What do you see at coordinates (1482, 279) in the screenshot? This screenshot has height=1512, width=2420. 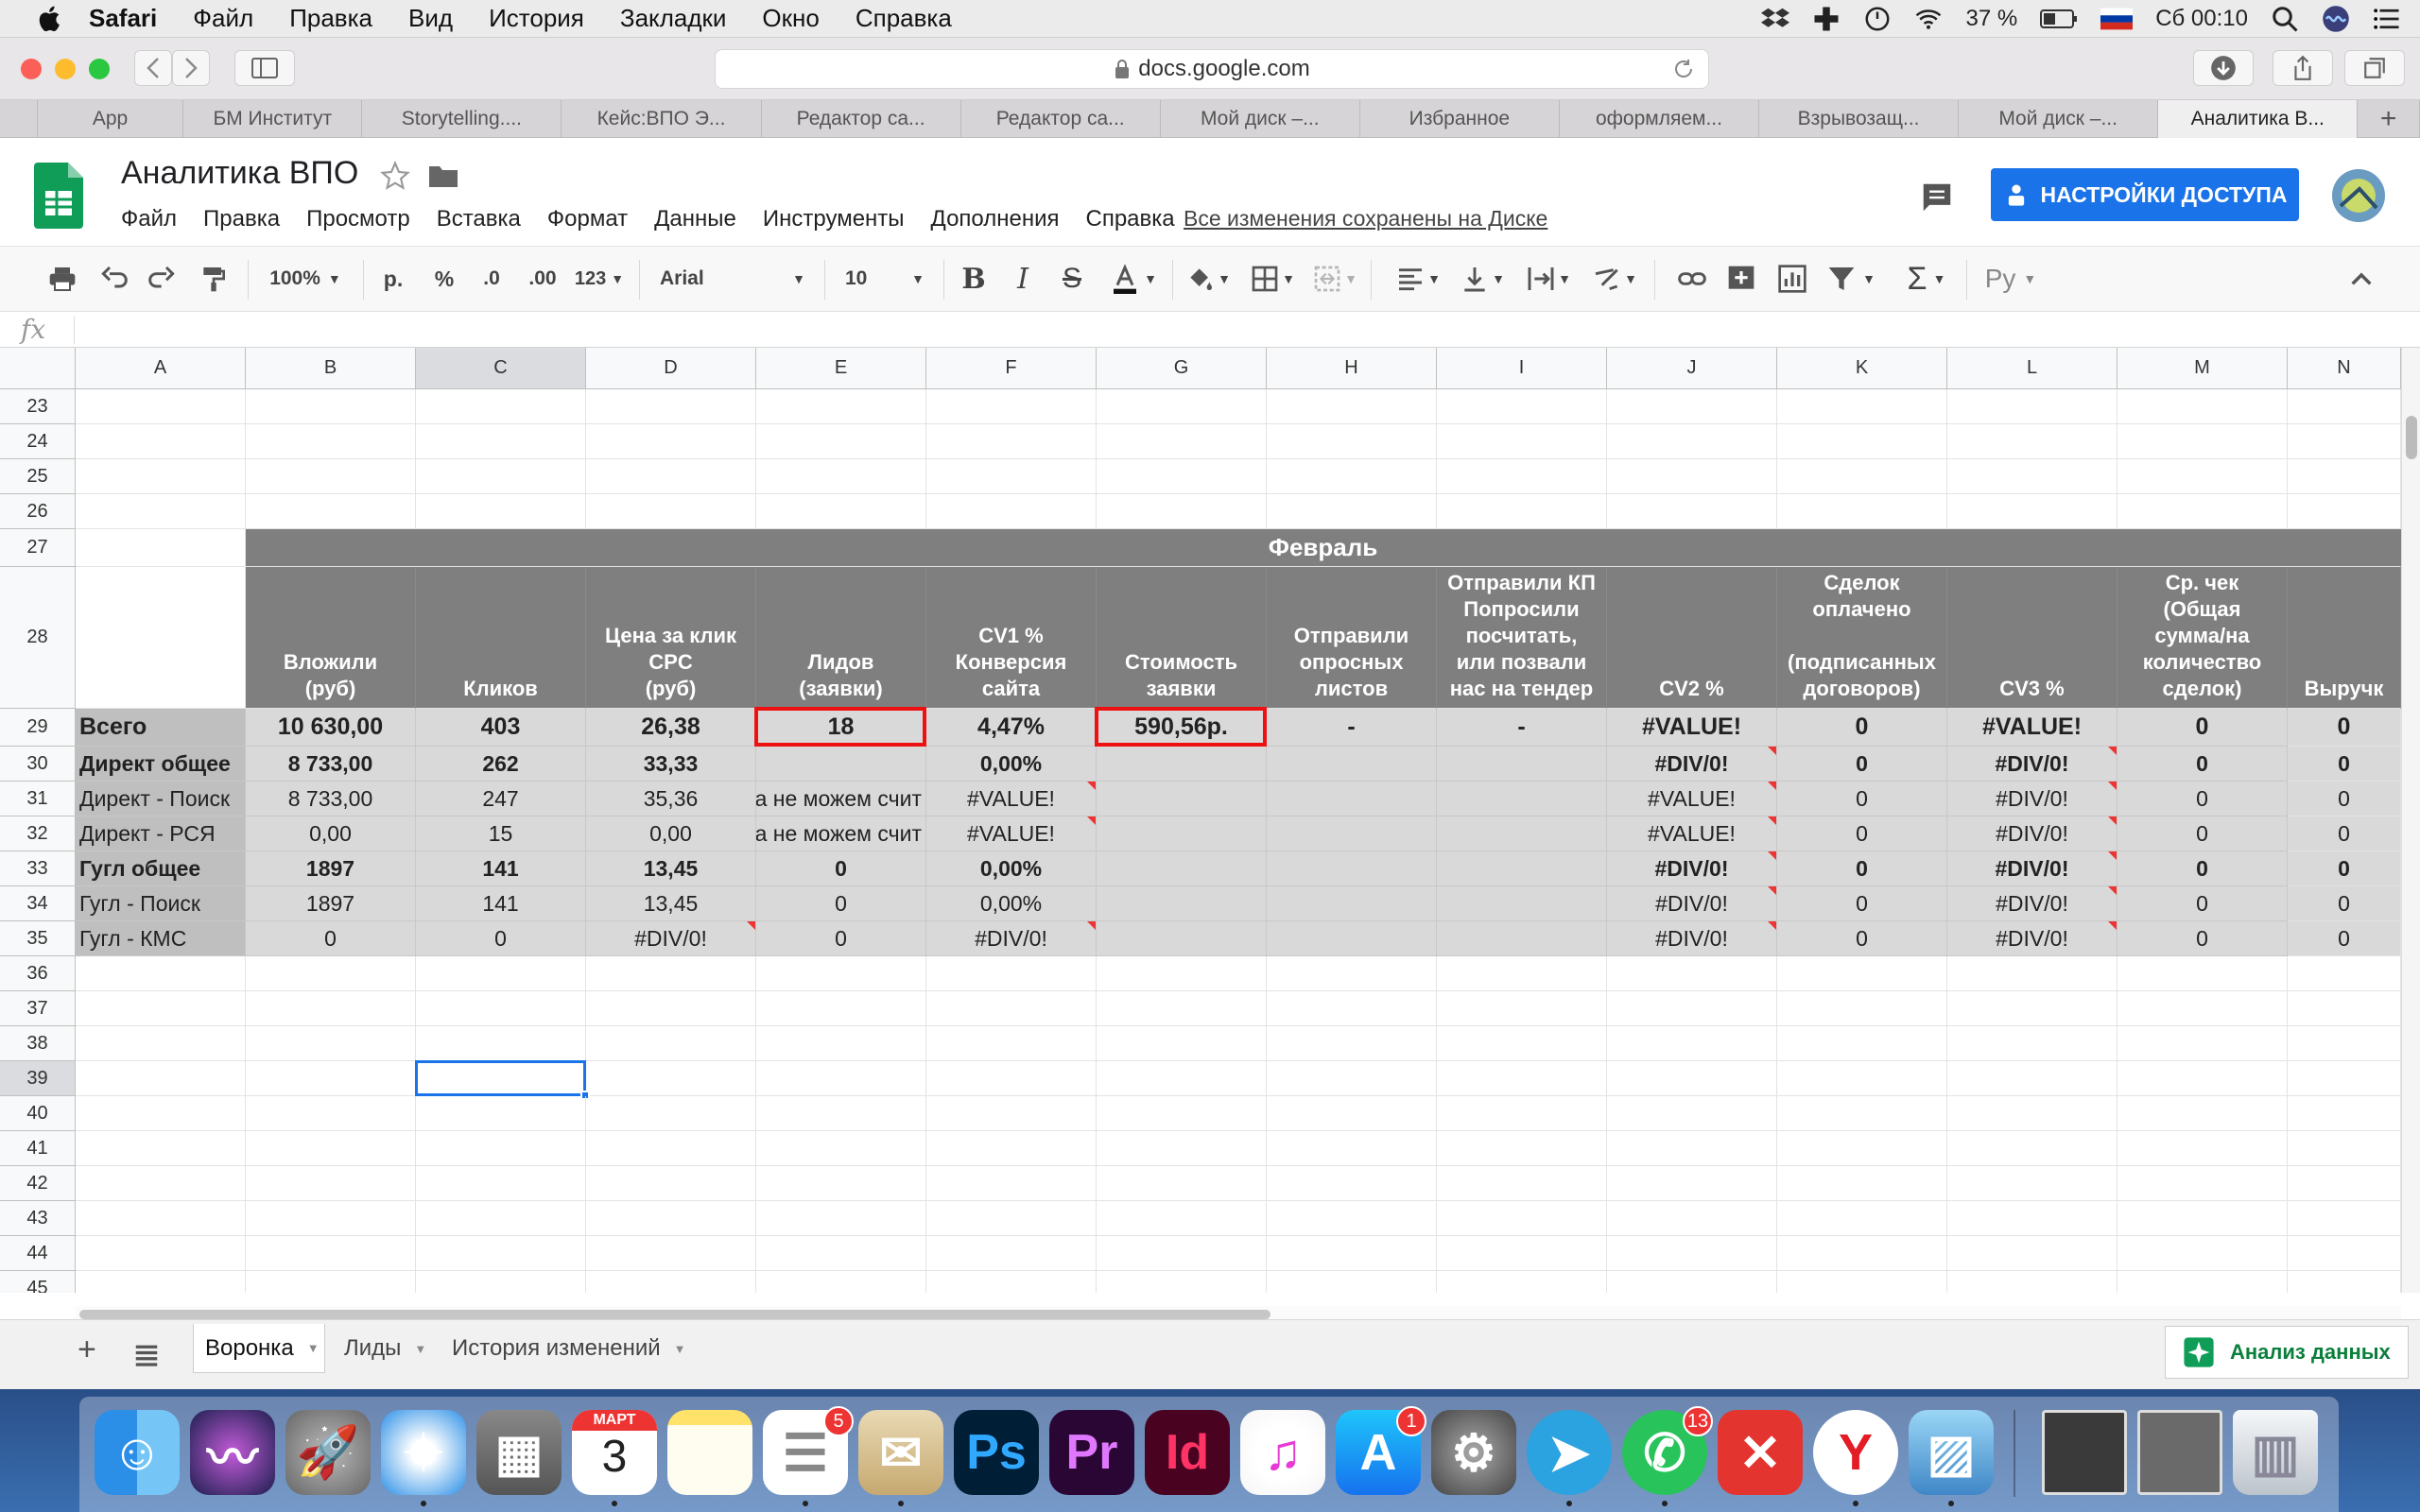 I see `vertical-align-button: ▼` at bounding box center [1482, 279].